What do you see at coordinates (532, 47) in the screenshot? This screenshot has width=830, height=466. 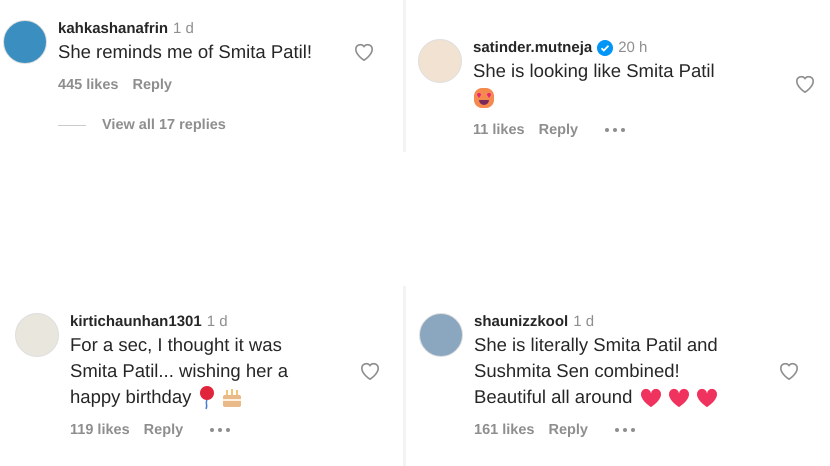 I see `username: satinder.mutneja` at bounding box center [532, 47].